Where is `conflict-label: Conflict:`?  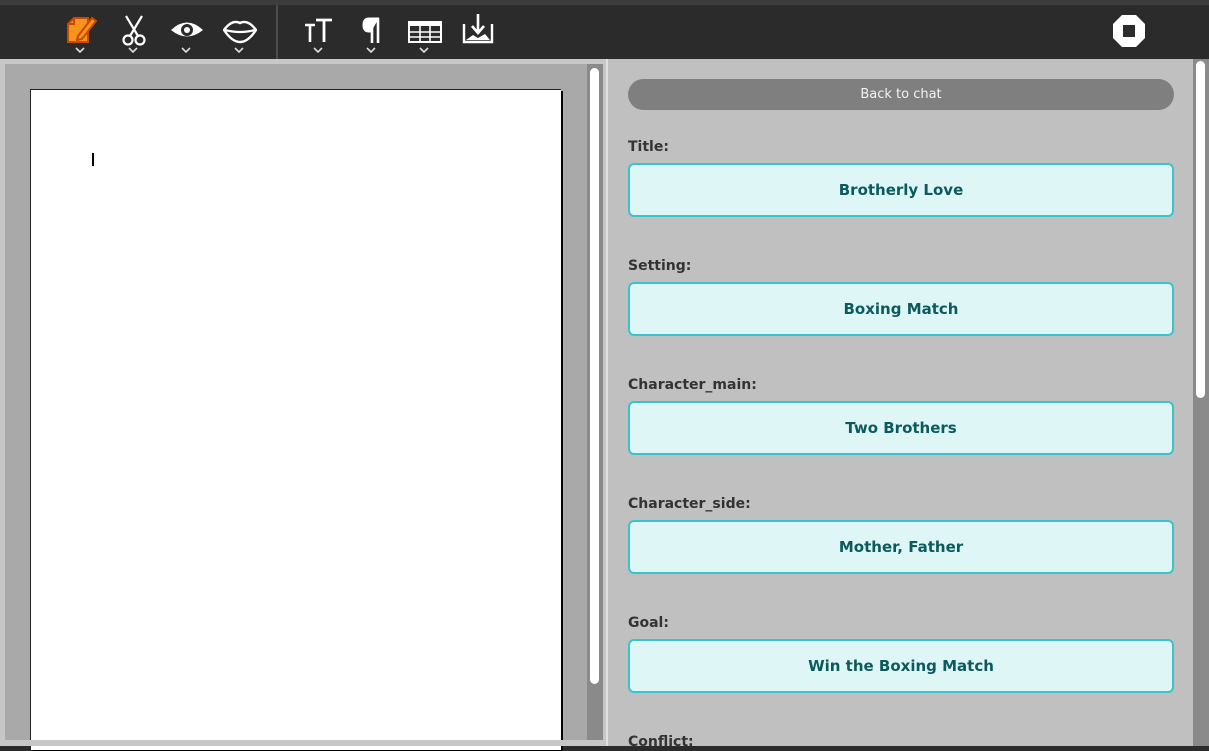
conflict-label: Conflict: is located at coordinates (661, 740).